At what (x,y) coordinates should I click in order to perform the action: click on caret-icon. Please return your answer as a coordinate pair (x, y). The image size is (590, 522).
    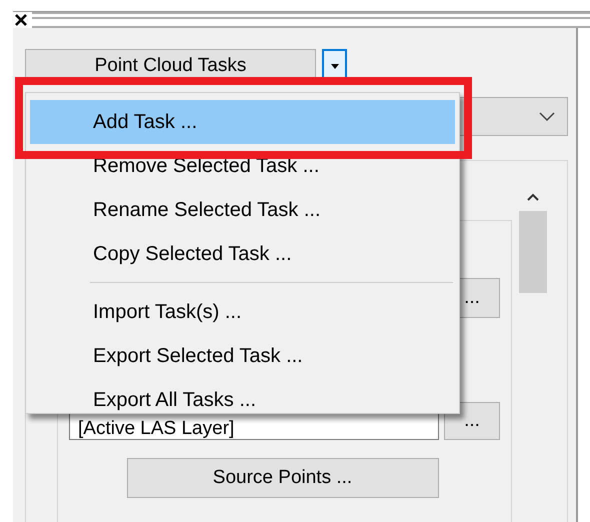
    Looking at the image, I should click on (334, 66).